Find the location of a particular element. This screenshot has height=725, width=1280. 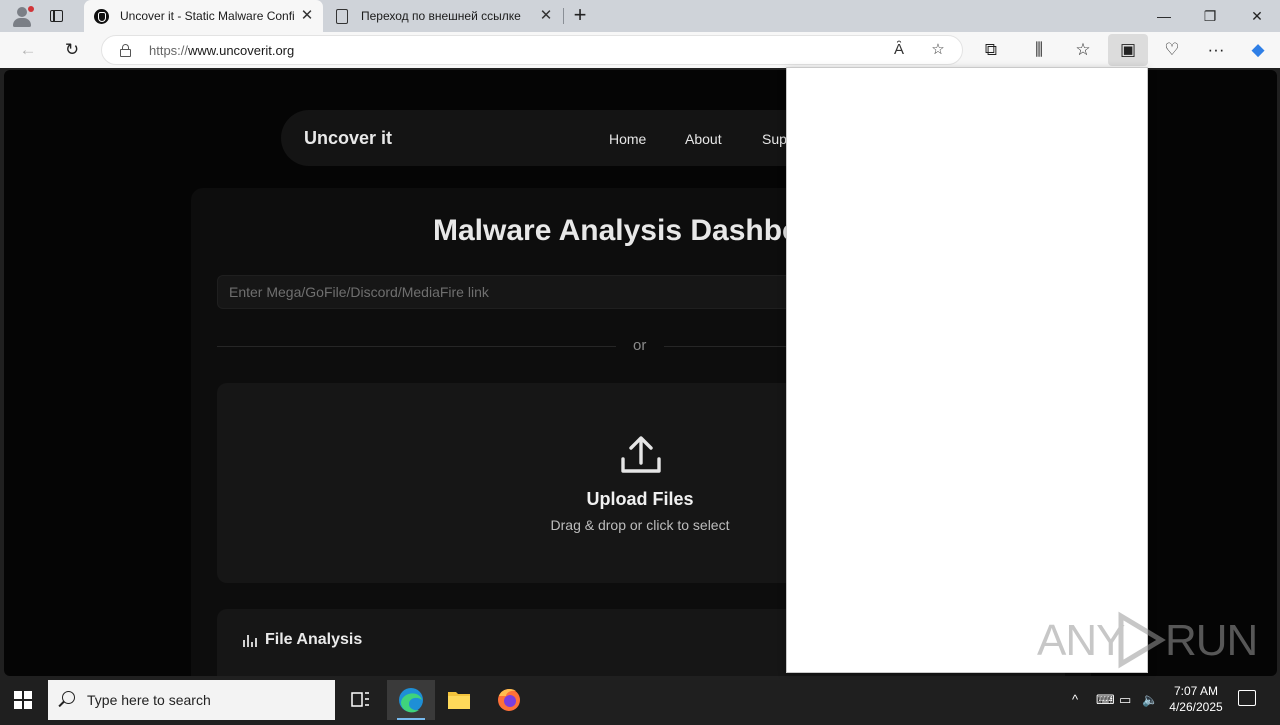

site-brand: Uncover it is located at coordinates (348, 138).